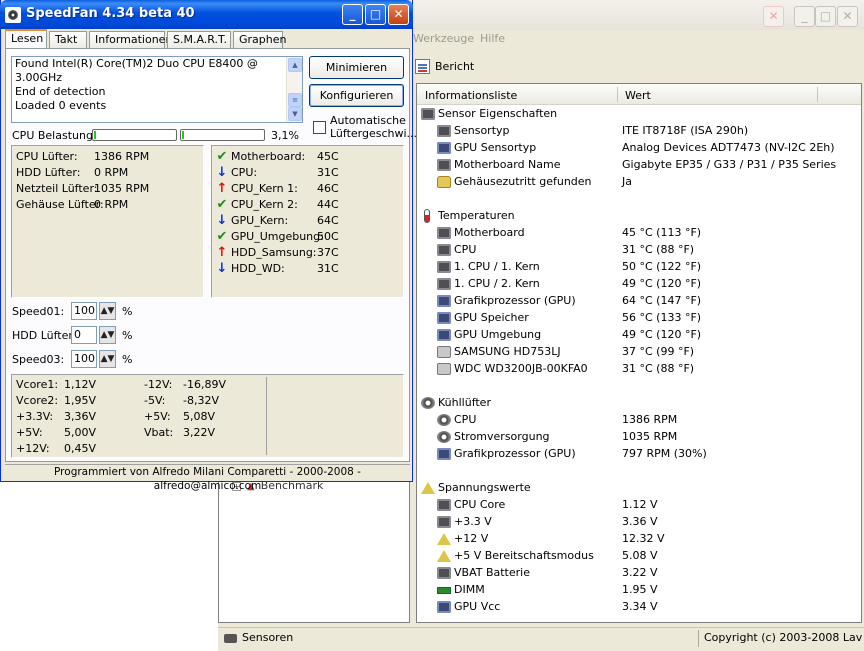 The width and height of the screenshot is (864, 651). I want to click on menu-hilfe: Hilfe, so click(492, 38).